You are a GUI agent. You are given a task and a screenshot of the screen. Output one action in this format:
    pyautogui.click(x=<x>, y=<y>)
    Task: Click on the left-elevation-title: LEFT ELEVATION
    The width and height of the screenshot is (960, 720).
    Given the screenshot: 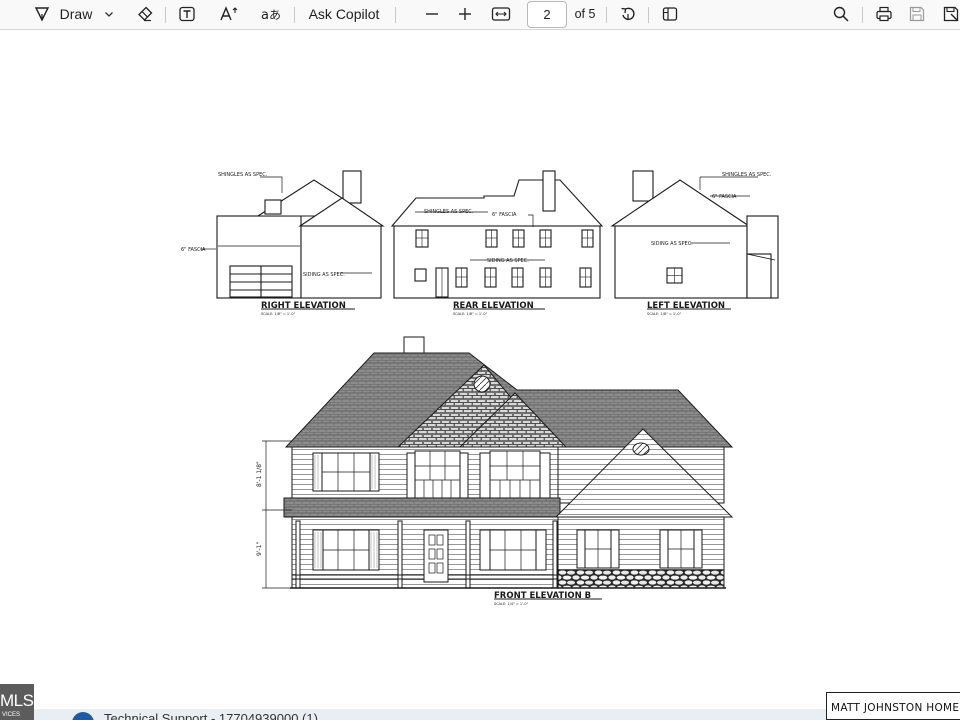 What is the action you would take?
    pyautogui.click(x=686, y=306)
    